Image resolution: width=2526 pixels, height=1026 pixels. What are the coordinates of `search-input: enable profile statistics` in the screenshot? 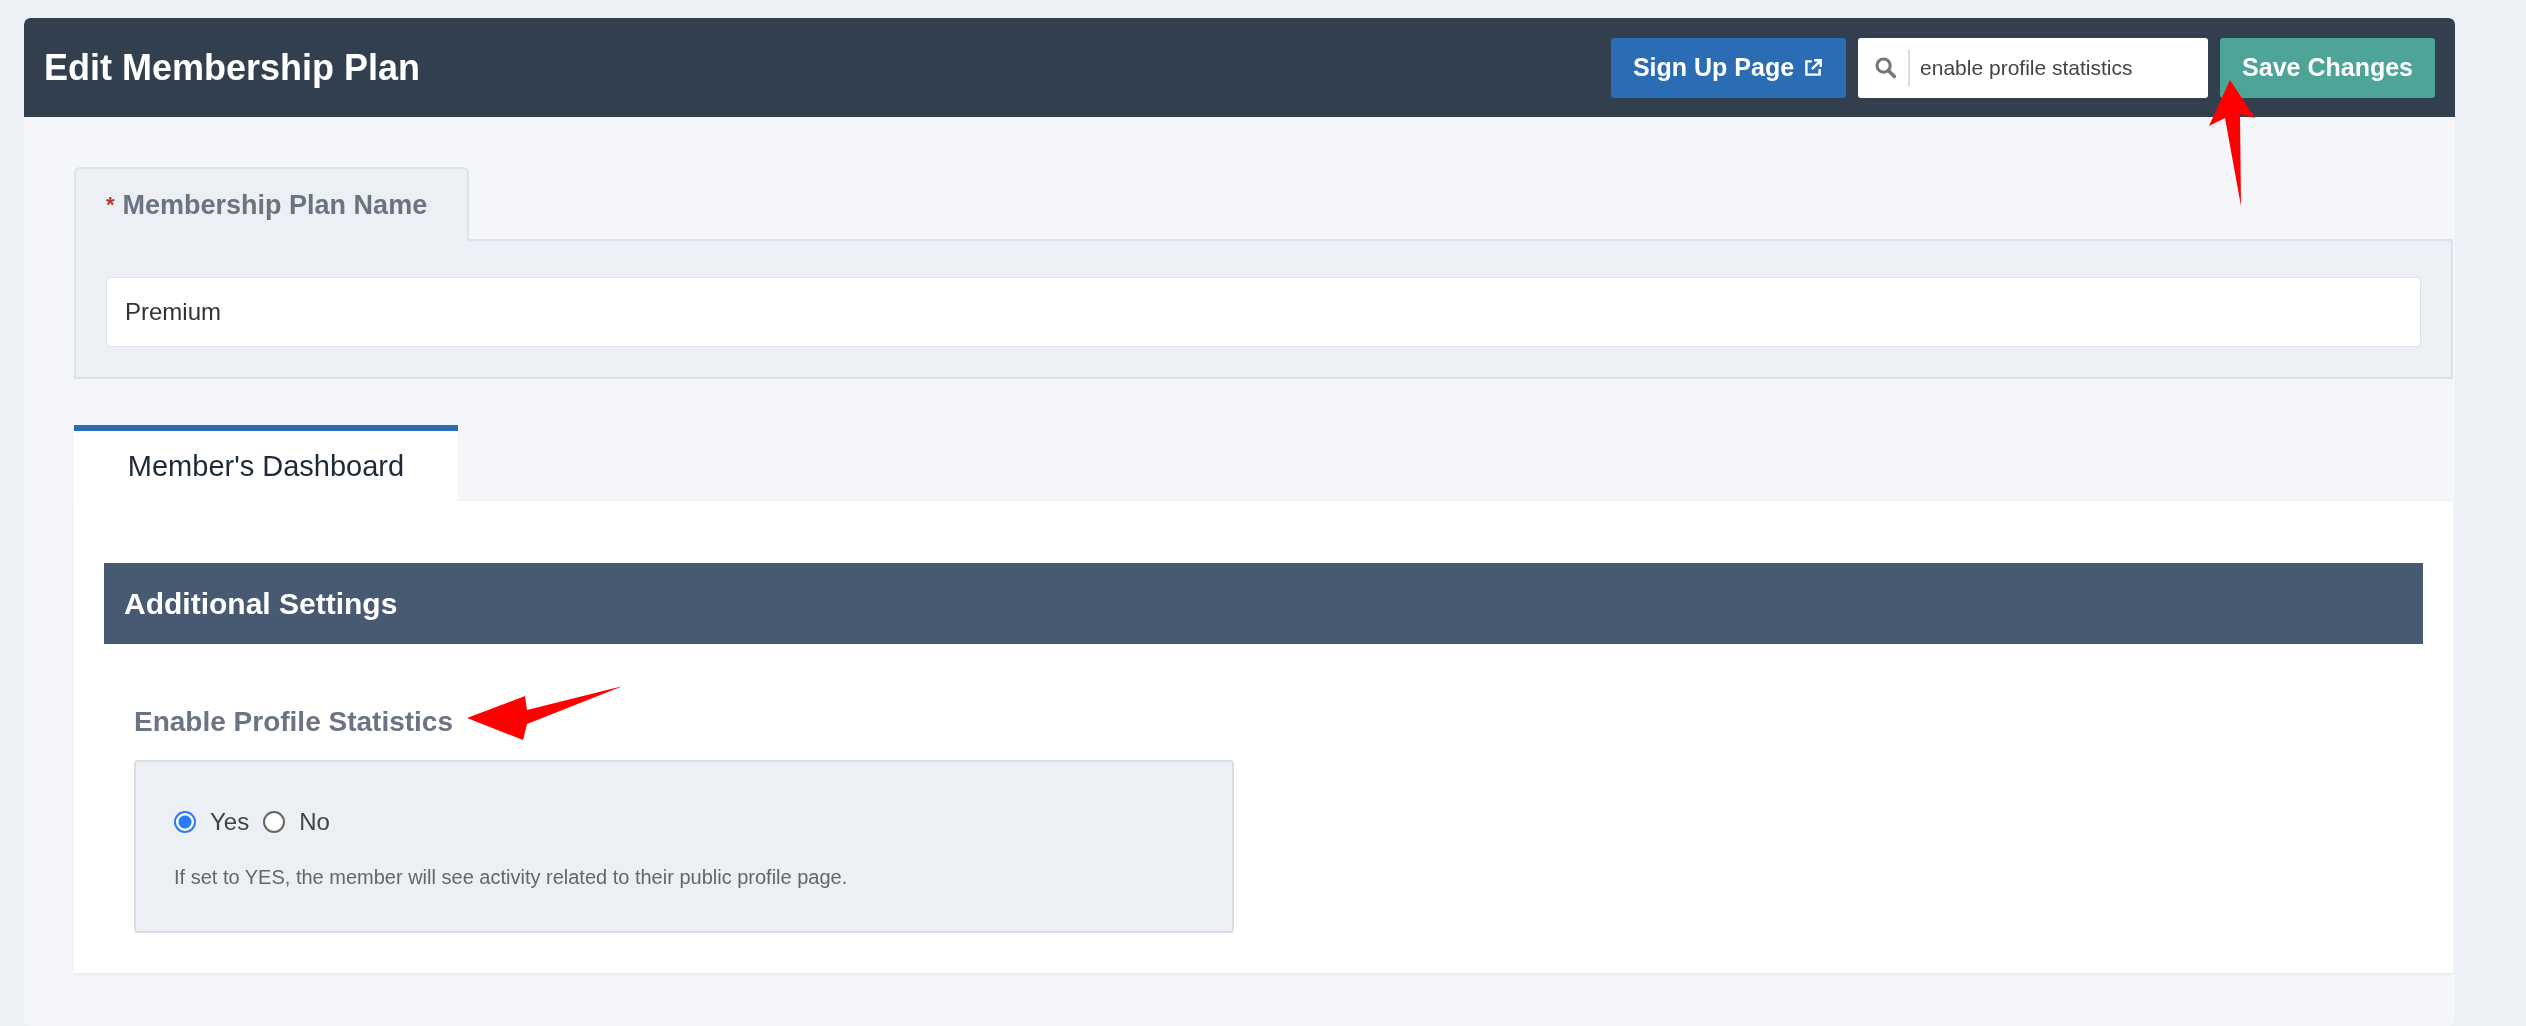 It's located at (2060, 67).